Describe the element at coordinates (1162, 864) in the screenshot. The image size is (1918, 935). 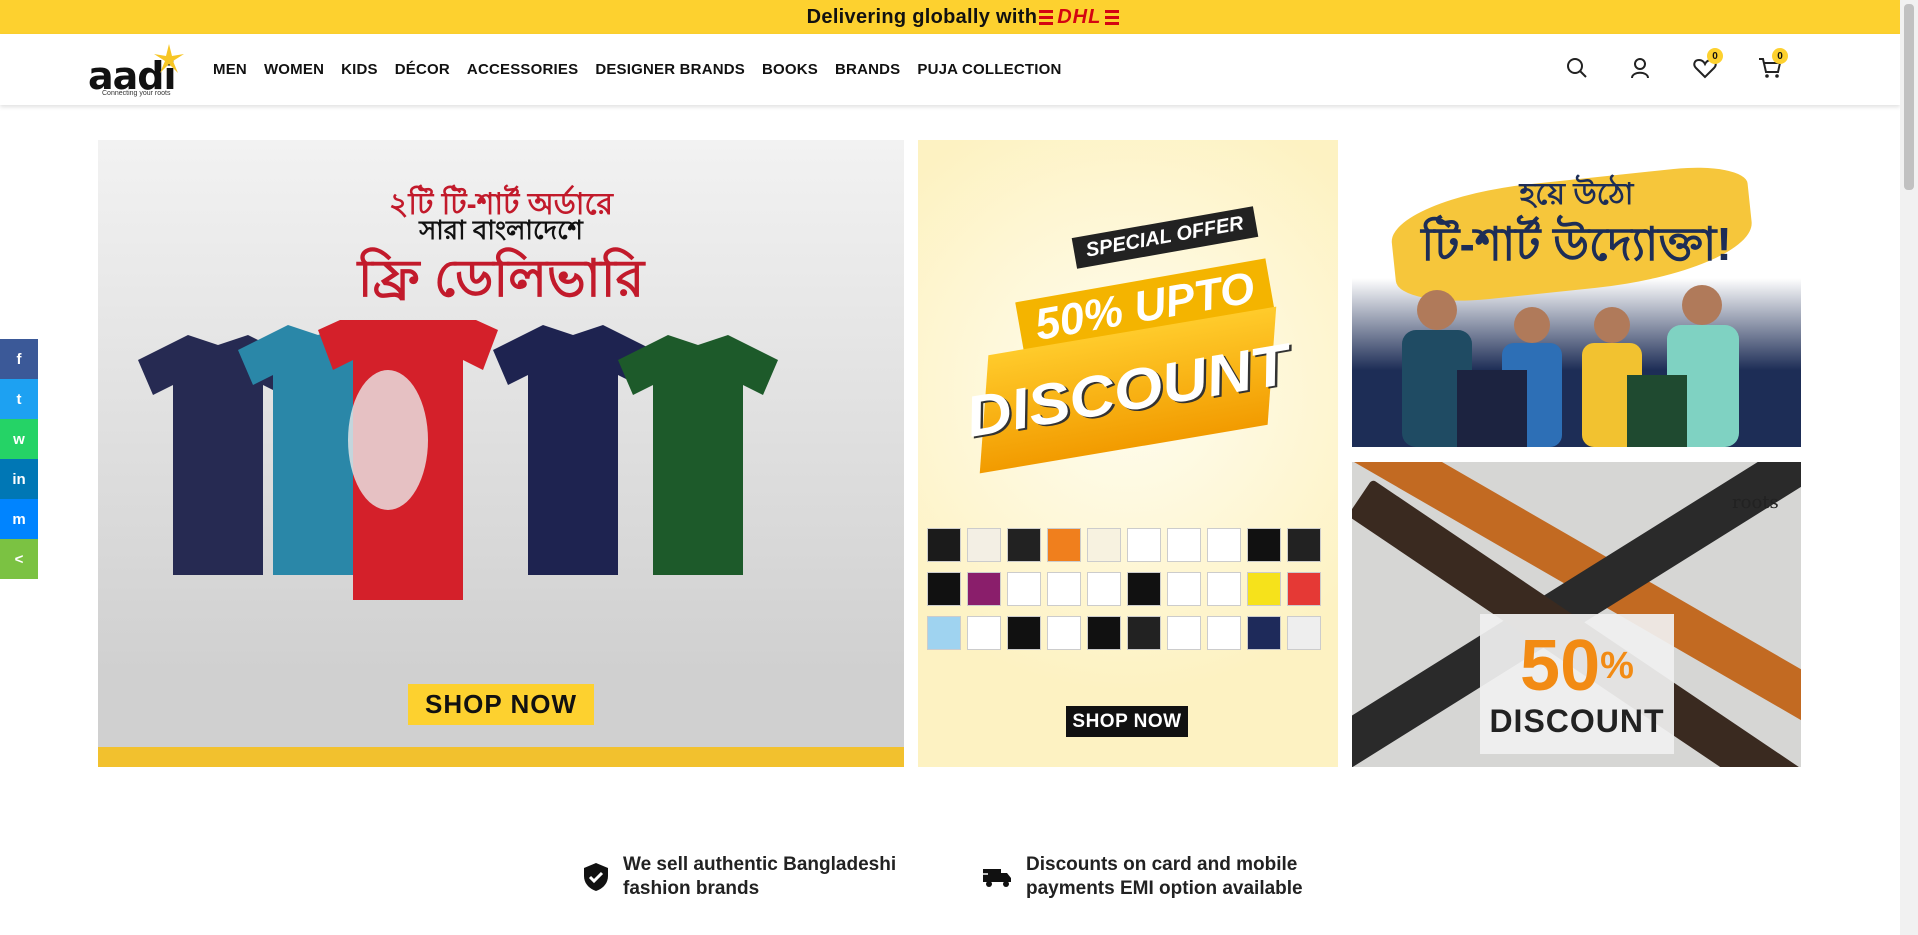
I see `feature-payments-line1: Discounts on card and mobile` at that location.